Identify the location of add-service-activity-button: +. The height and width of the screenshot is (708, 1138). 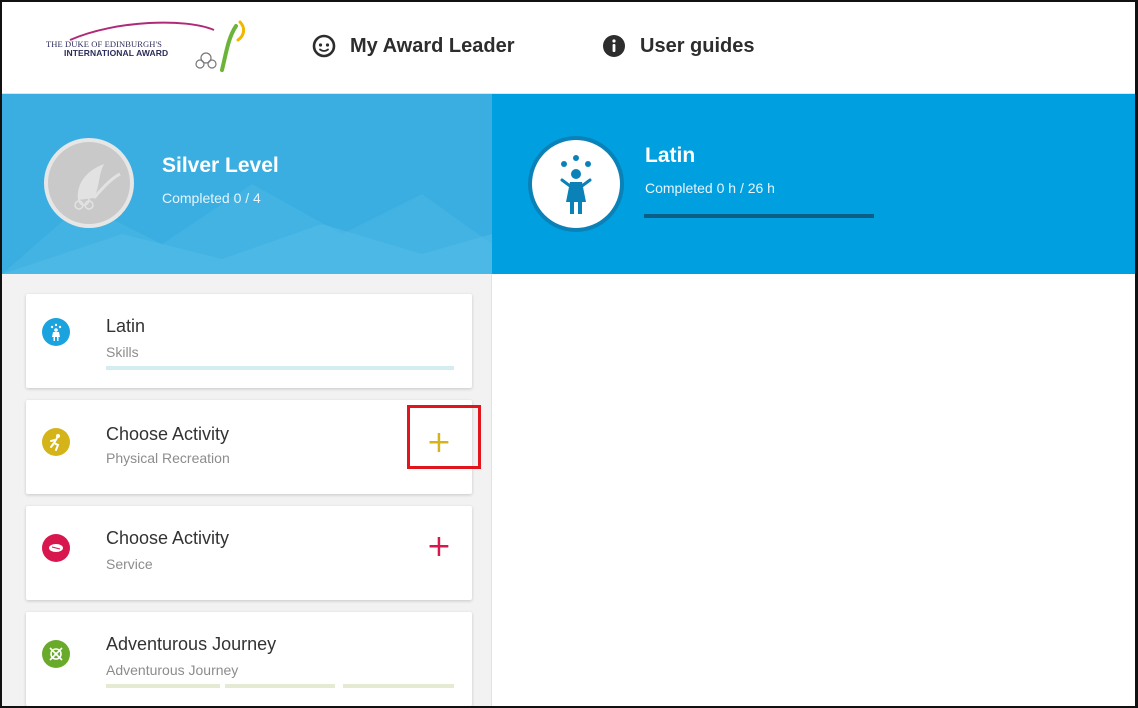
(439, 547).